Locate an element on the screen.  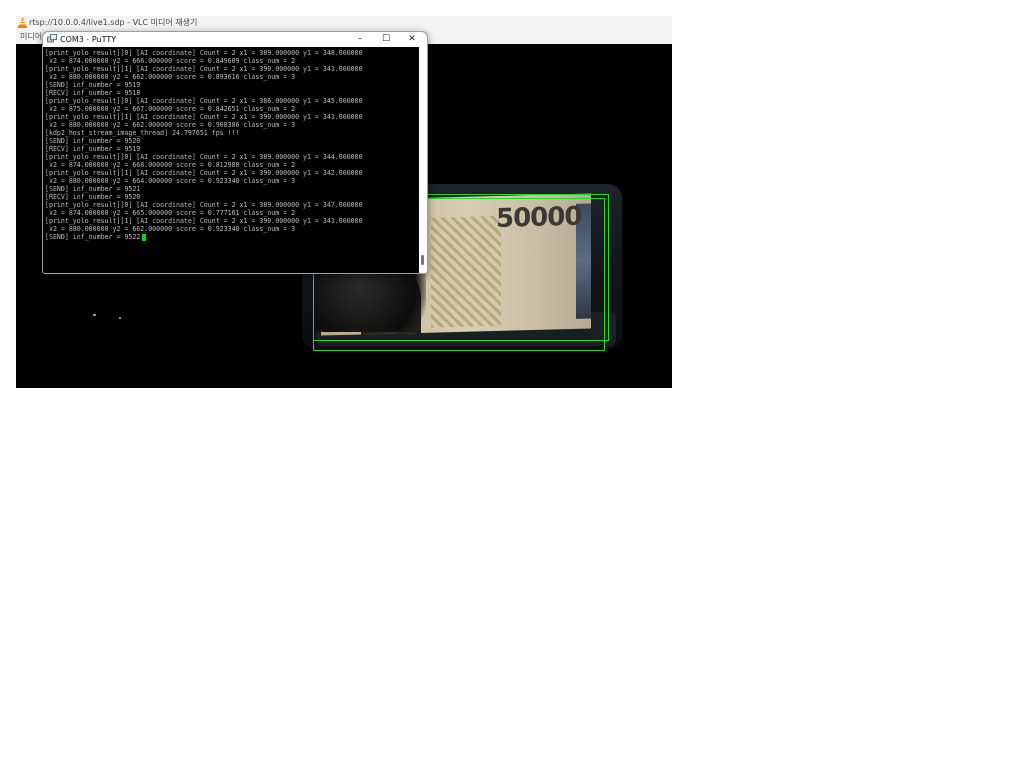
terminal-line: [SEND] inf_number = 9521 is located at coordinates (93, 189).